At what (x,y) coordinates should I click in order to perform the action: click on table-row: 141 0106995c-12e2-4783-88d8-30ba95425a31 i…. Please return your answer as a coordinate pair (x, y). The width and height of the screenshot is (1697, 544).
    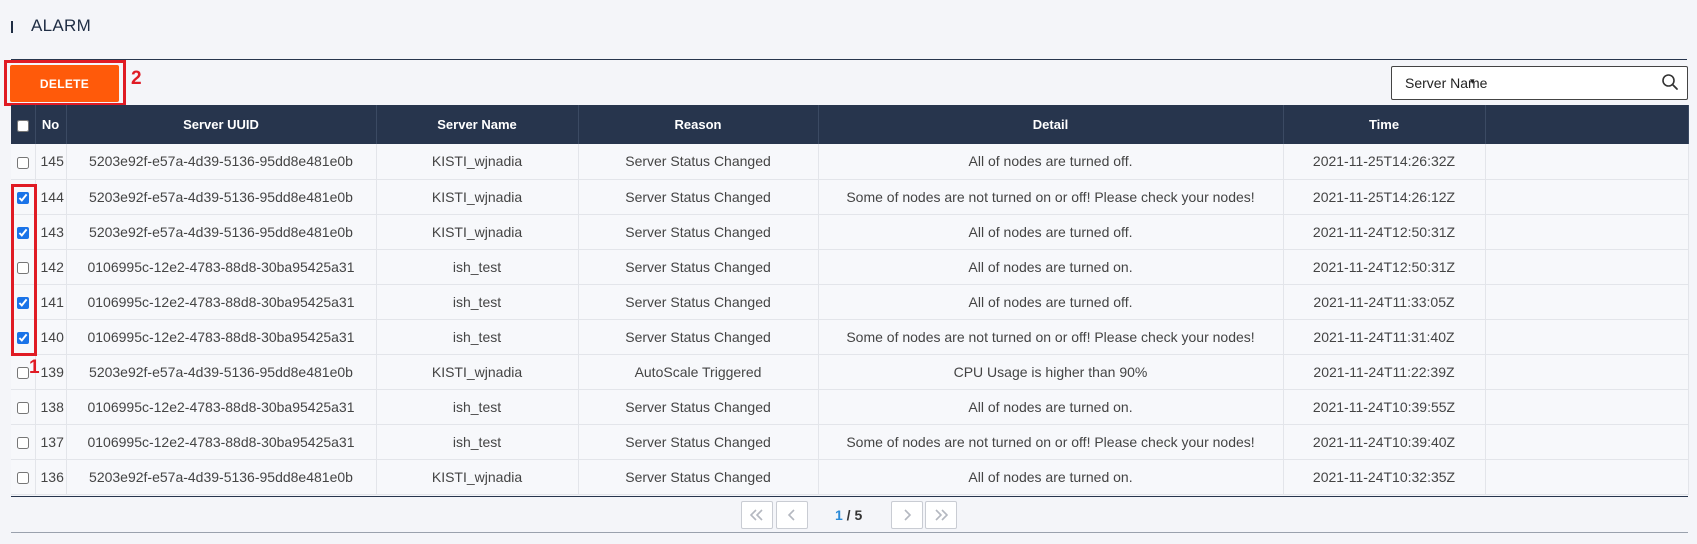
    Looking at the image, I should click on (850, 301).